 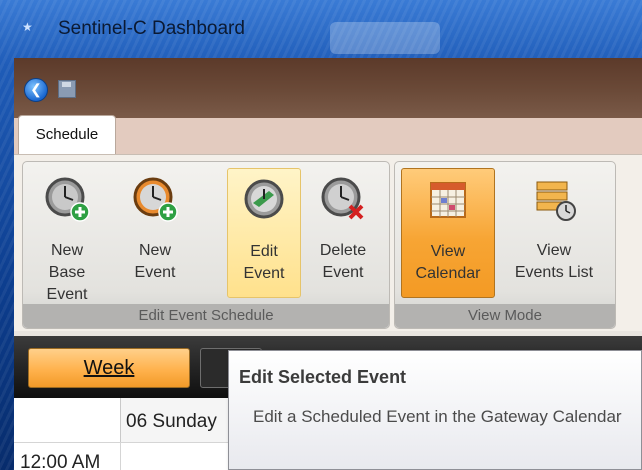 What do you see at coordinates (343, 232) in the screenshot?
I see `delete-event-button: Delete Event` at bounding box center [343, 232].